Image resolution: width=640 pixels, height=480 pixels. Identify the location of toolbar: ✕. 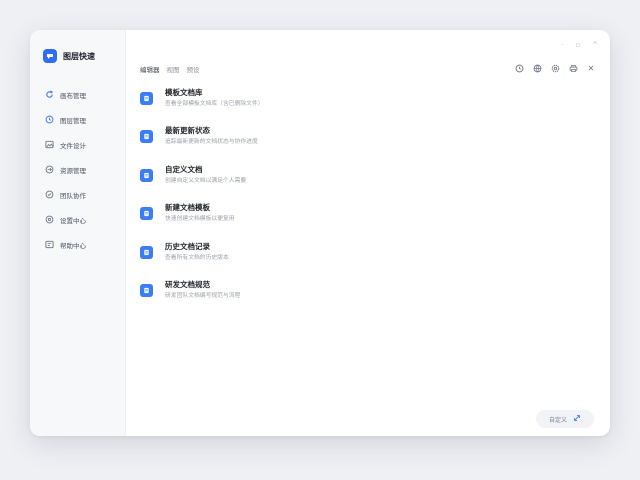
(555, 68).